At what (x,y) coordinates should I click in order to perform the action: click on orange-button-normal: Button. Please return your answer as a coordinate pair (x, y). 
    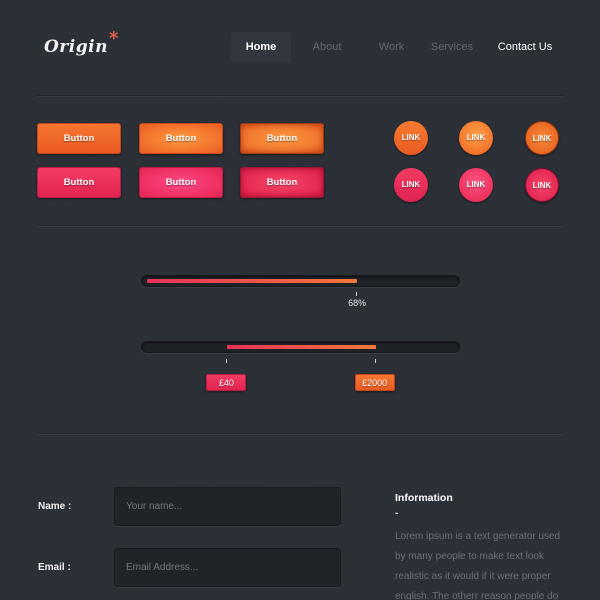
    Looking at the image, I should click on (79, 138).